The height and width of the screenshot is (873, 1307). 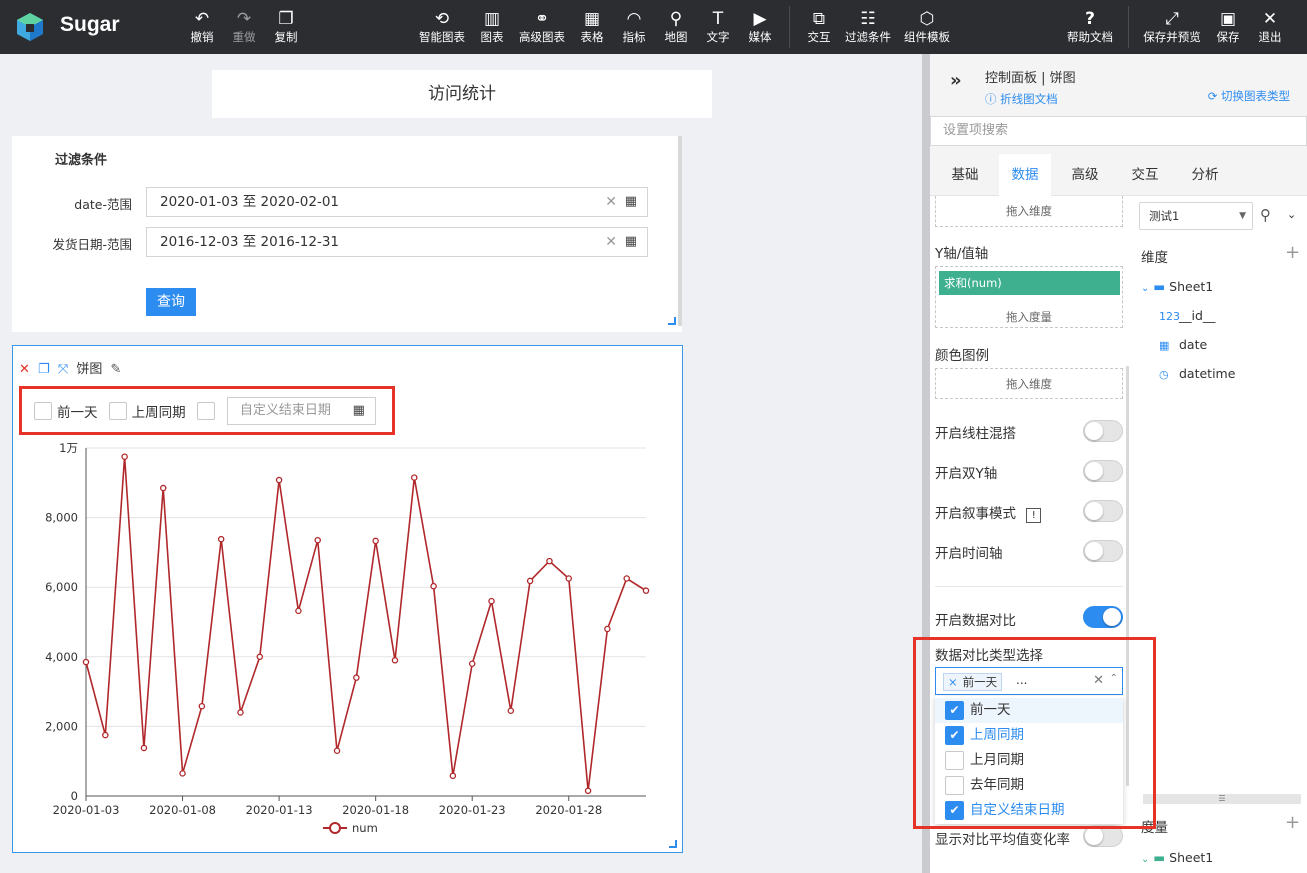 What do you see at coordinates (1128, 27) in the screenshot?
I see `toolbar-divider` at bounding box center [1128, 27].